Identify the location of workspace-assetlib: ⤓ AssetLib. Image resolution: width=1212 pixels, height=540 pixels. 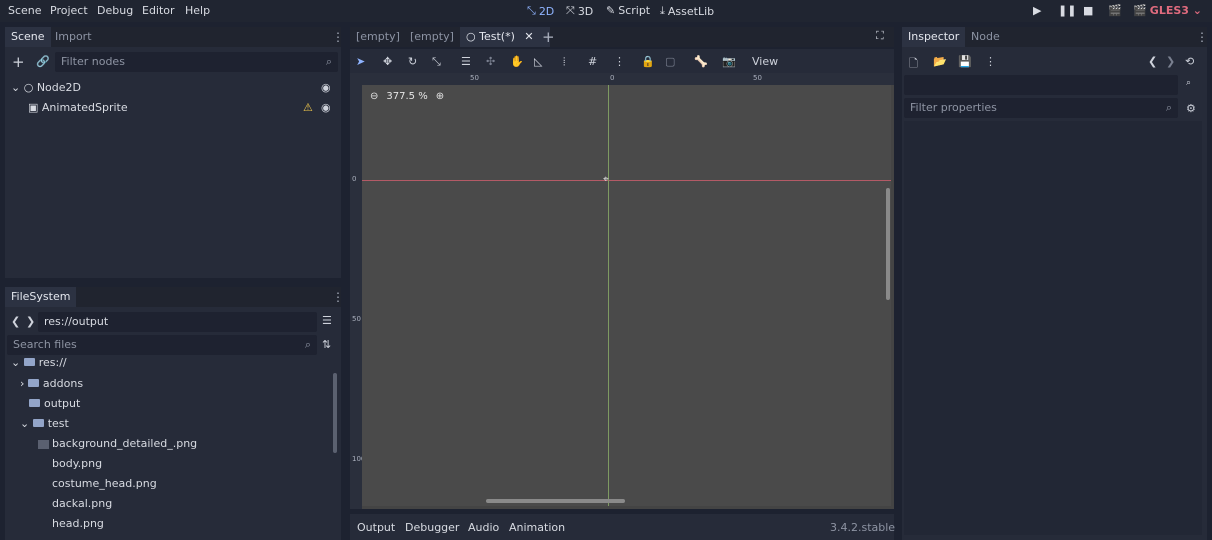
(687, 11).